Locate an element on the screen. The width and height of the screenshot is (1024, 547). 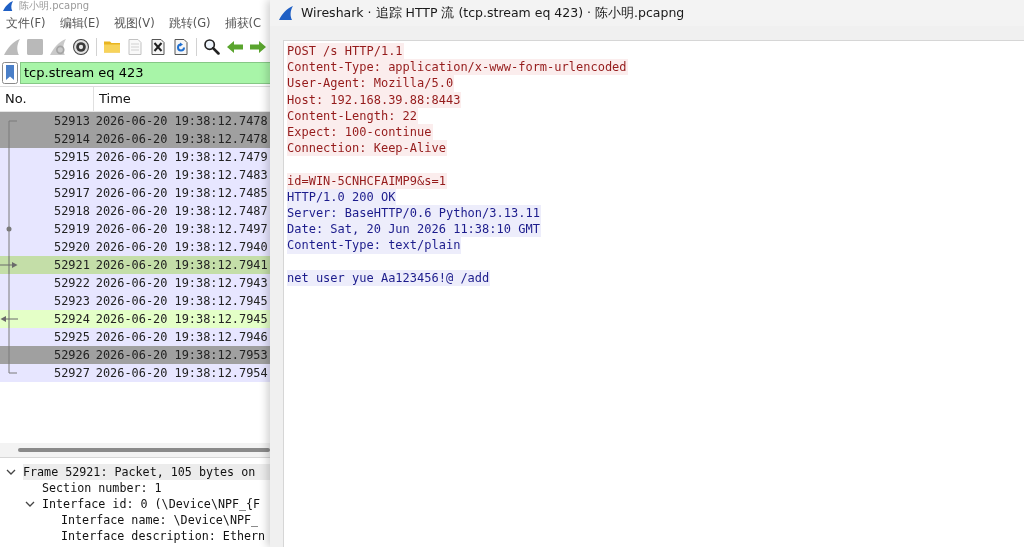
menu-item: 视图(V) is located at coordinates (134, 23).